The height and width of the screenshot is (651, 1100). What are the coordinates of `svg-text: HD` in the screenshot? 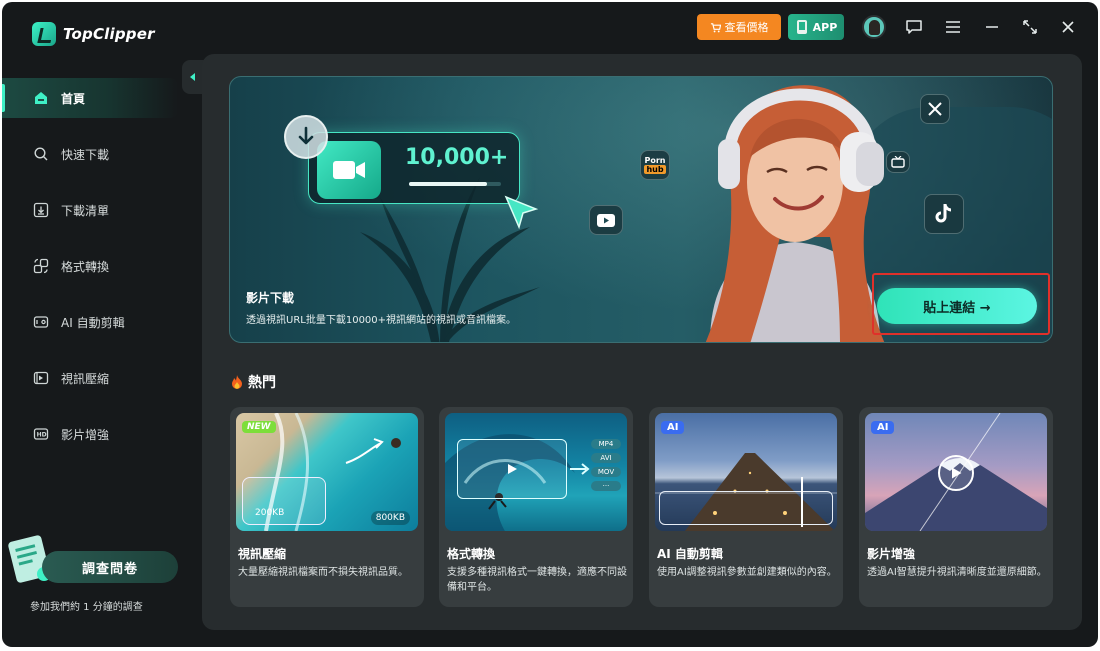 It's located at (42, 435).